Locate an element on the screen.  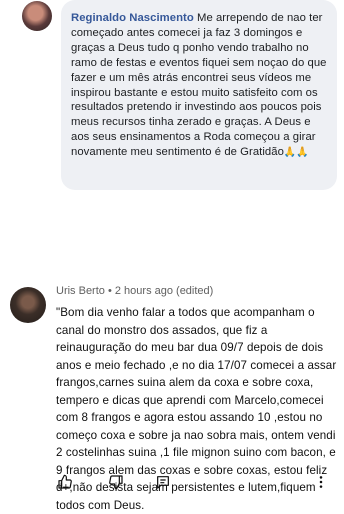
dislike-button is located at coordinates (116, 484).